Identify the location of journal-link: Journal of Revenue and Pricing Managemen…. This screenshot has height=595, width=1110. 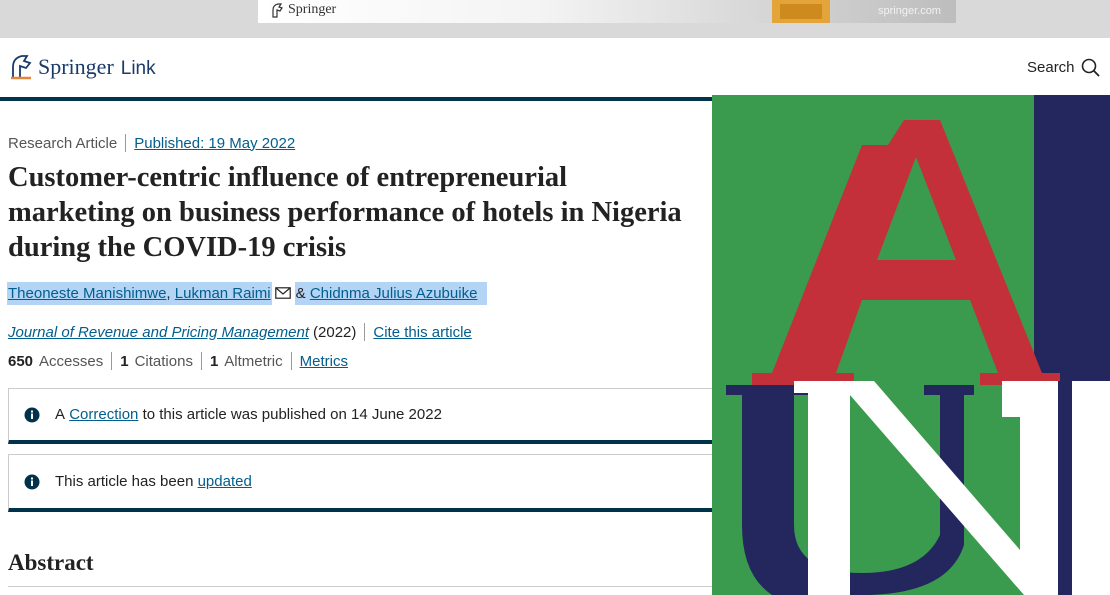
(158, 332).